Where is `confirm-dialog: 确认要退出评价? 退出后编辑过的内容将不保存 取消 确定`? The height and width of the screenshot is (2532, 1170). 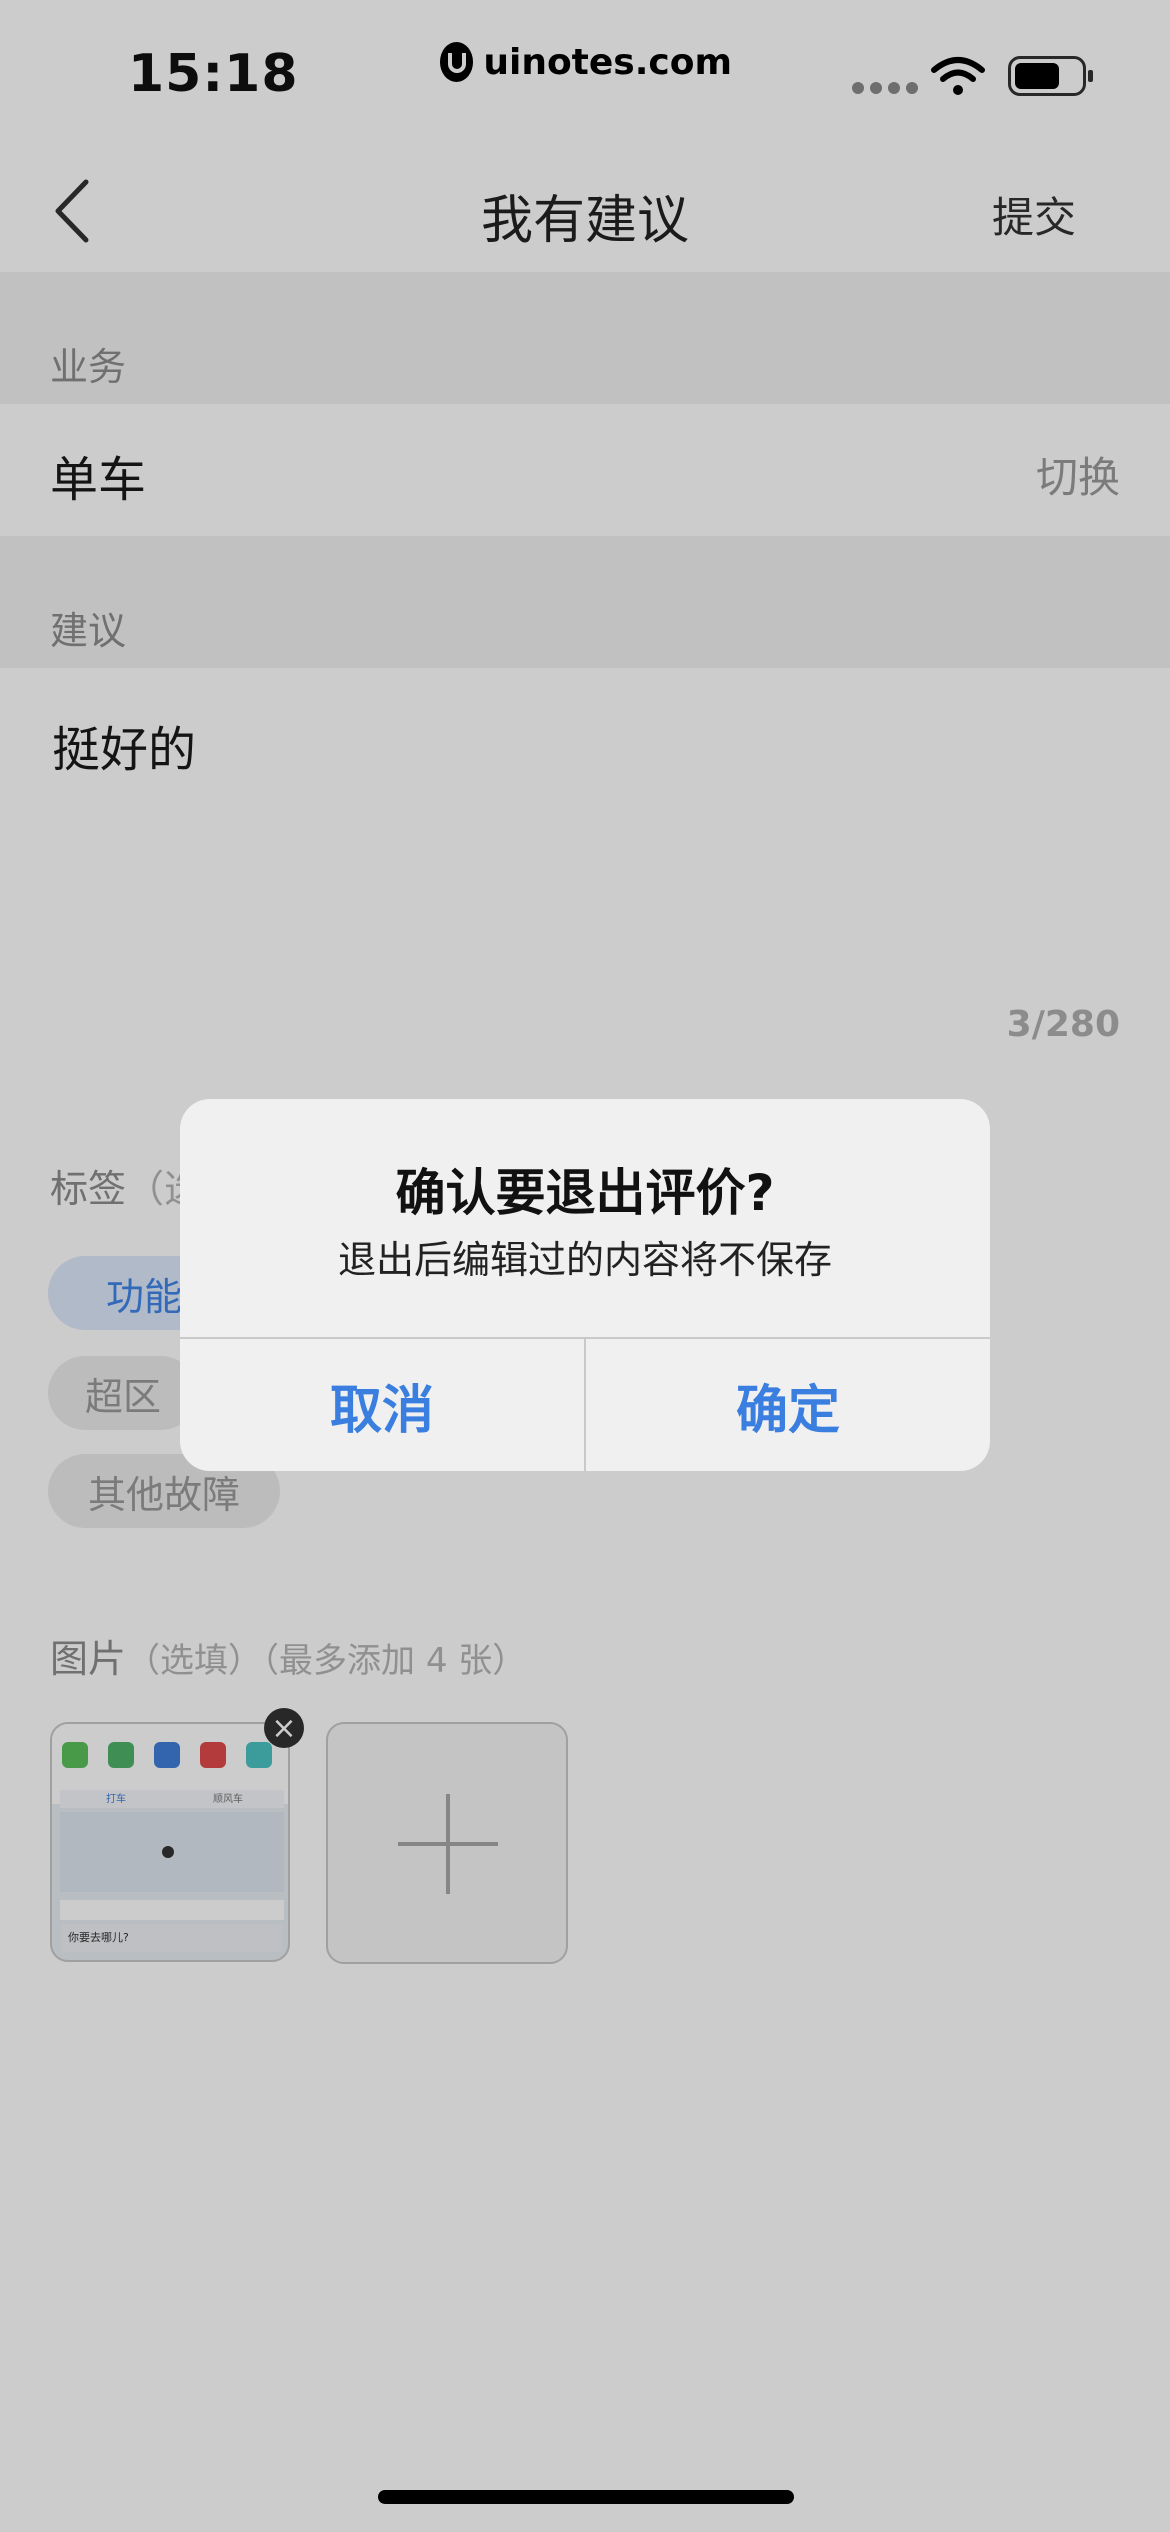
confirm-dialog: 确认要退出评价? 退出后编辑过的内容将不保存 取消 确定 is located at coordinates (585, 1285).